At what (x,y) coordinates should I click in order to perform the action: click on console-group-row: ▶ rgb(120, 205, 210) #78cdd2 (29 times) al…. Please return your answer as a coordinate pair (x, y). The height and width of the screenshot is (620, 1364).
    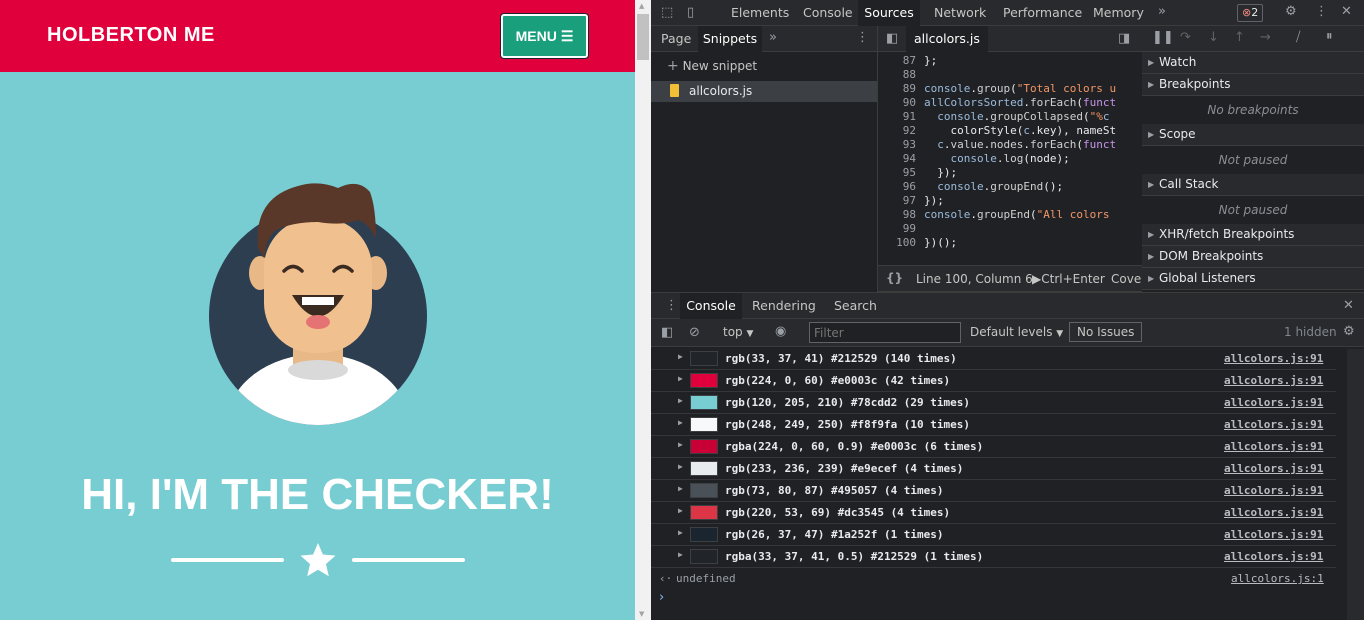
    Looking at the image, I should click on (993, 403).